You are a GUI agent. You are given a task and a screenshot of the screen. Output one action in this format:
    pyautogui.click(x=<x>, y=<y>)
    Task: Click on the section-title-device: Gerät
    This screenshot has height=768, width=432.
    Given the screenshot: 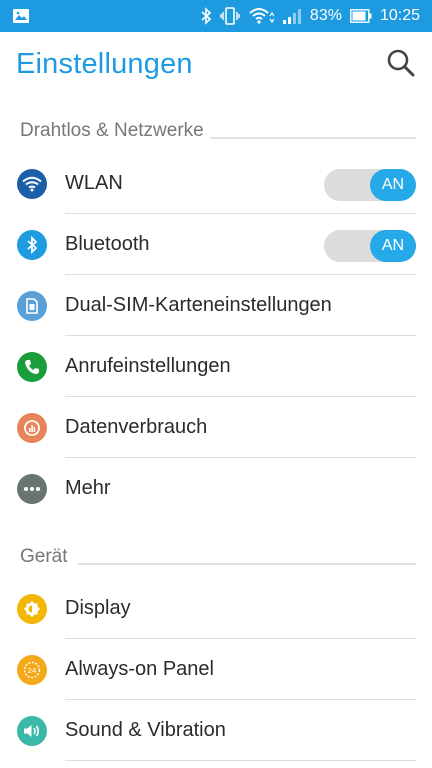 What is the action you would take?
    pyautogui.click(x=47, y=557)
    